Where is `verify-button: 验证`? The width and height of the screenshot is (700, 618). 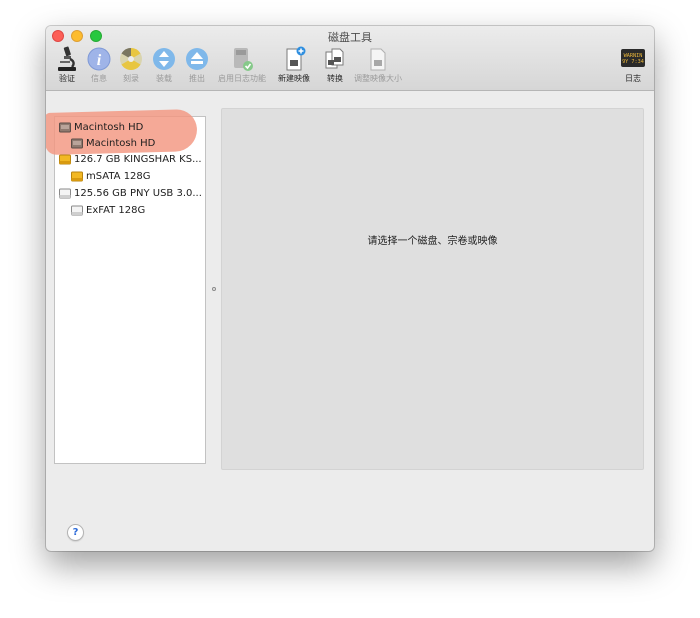 verify-button: 验证 is located at coordinates (67, 66).